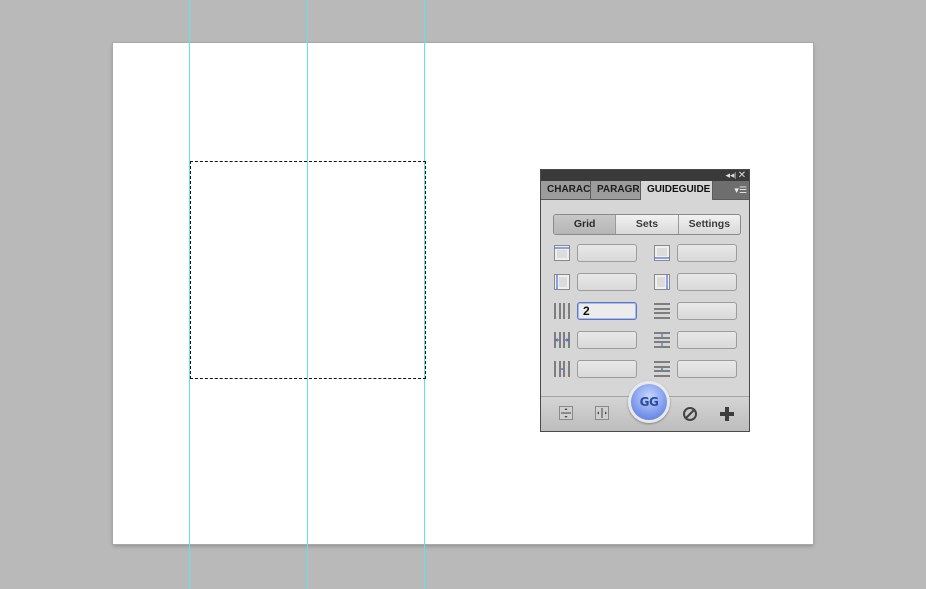 This screenshot has height=589, width=926. I want to click on column-gutter-icon, so click(562, 369).